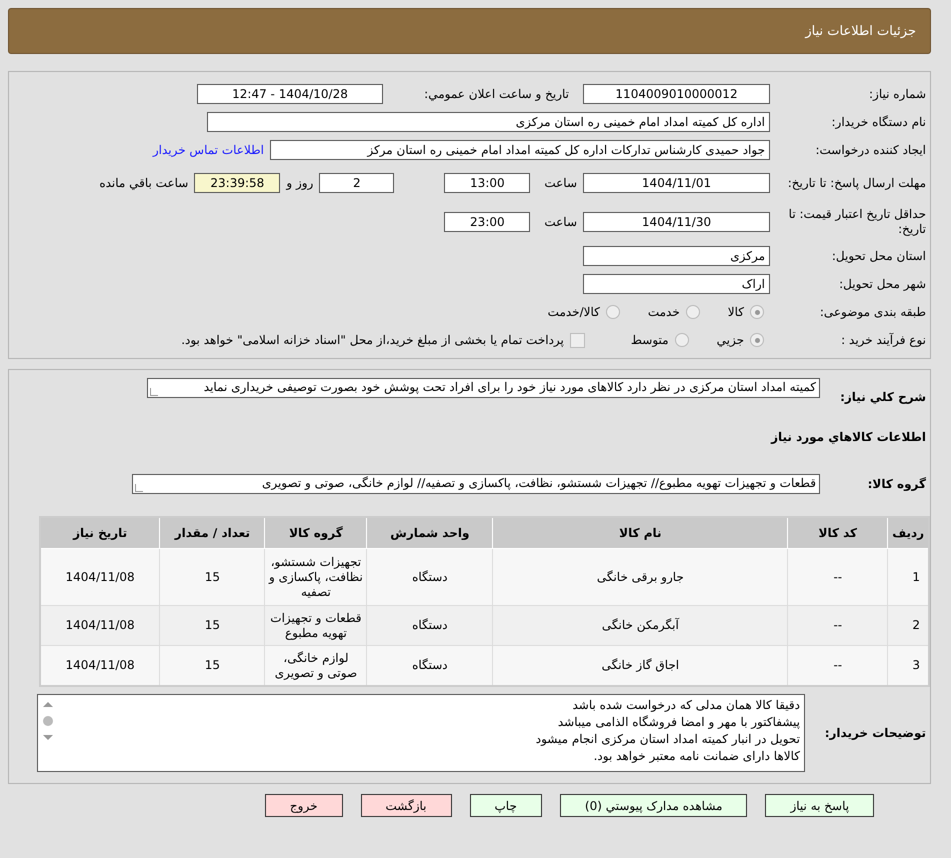 The image size is (951, 858). Describe the element at coordinates (878, 122) in the screenshot. I see `field-label: نام دستگاه خریدار:` at that location.